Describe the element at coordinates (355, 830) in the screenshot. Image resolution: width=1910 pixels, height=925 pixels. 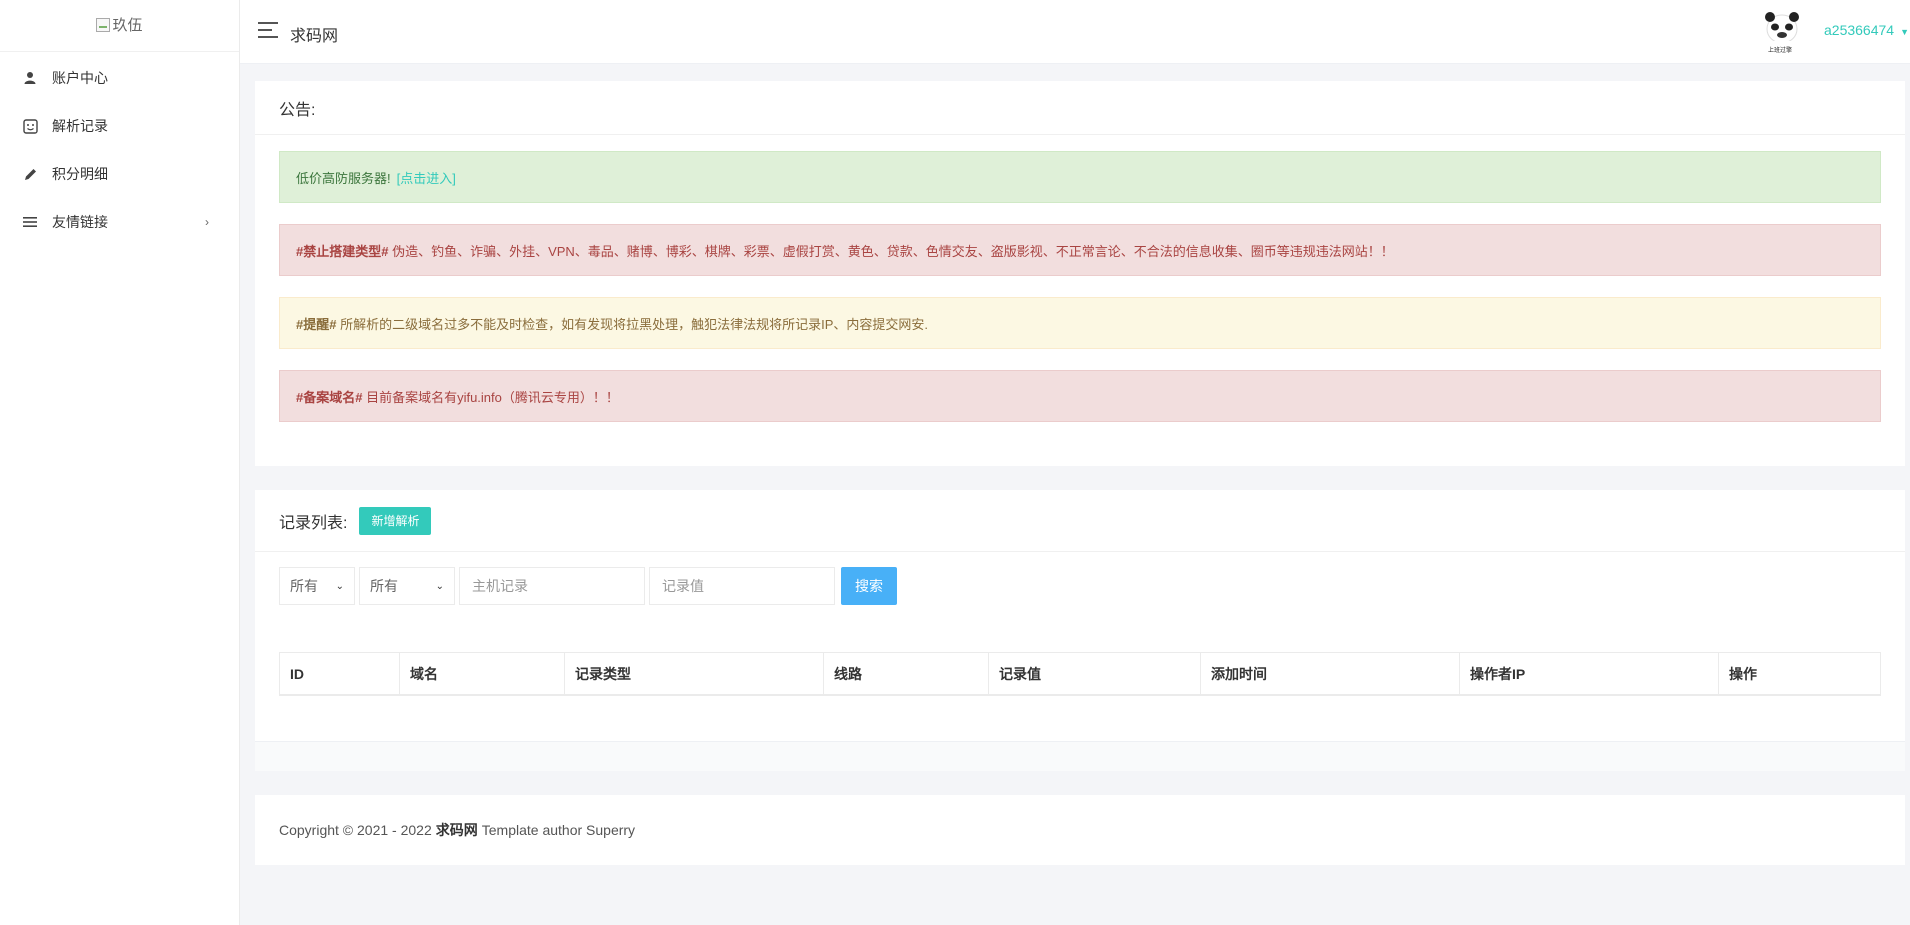
I see `copyright-text: Copyright © 2021 - 2022` at that location.